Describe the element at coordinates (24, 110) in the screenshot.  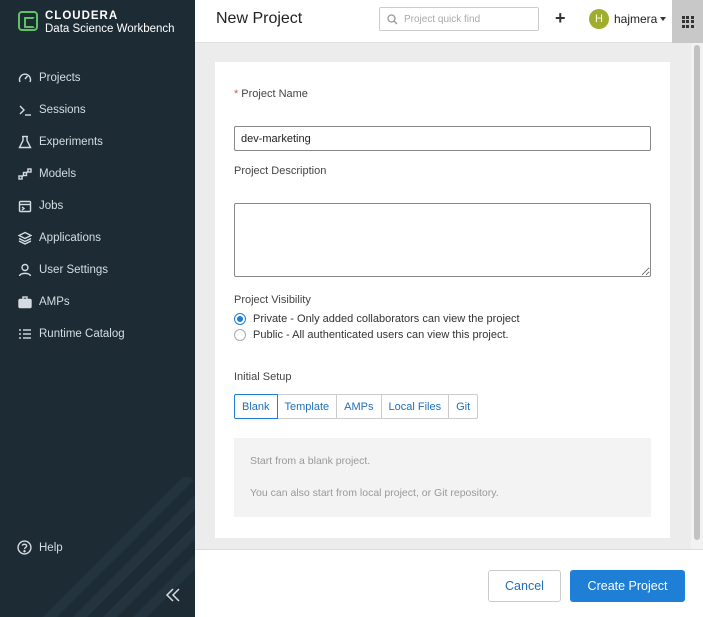
I see `terminal-icon` at that location.